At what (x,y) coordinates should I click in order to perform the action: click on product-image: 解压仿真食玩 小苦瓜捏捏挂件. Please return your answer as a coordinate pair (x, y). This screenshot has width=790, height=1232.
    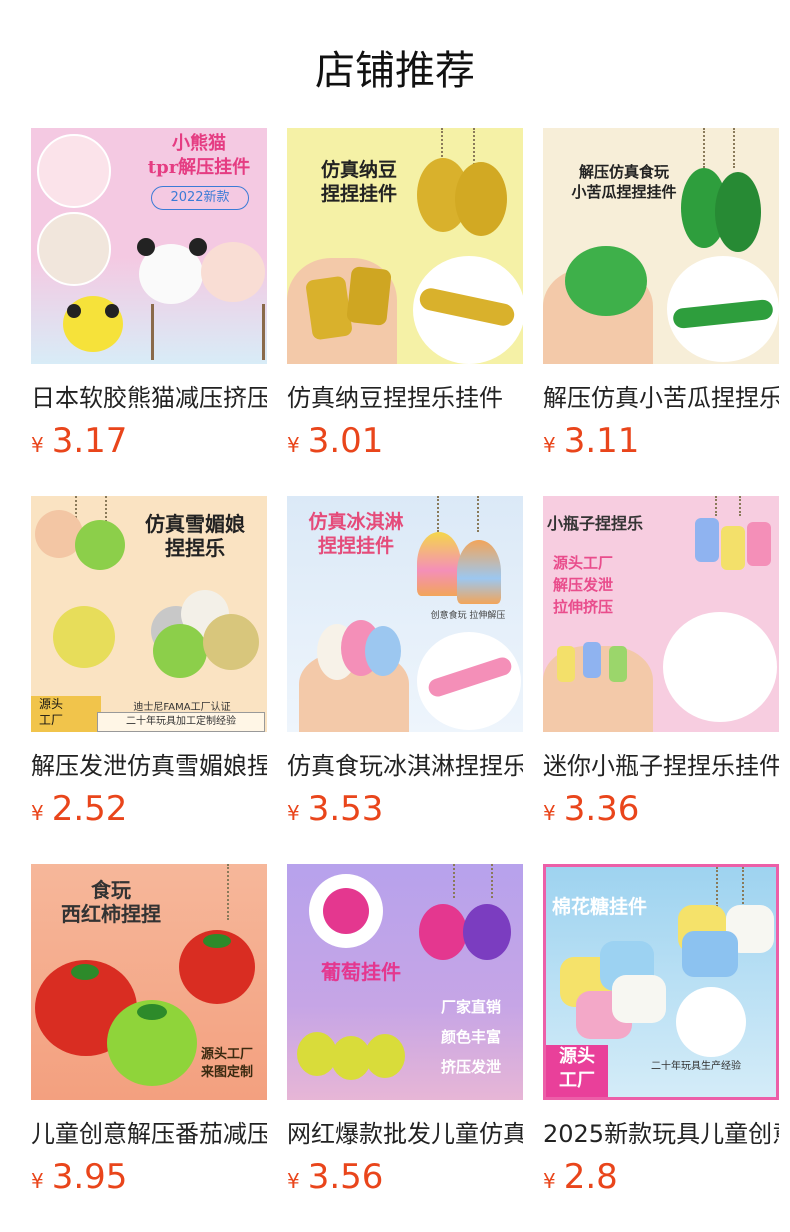
    Looking at the image, I should click on (661, 246).